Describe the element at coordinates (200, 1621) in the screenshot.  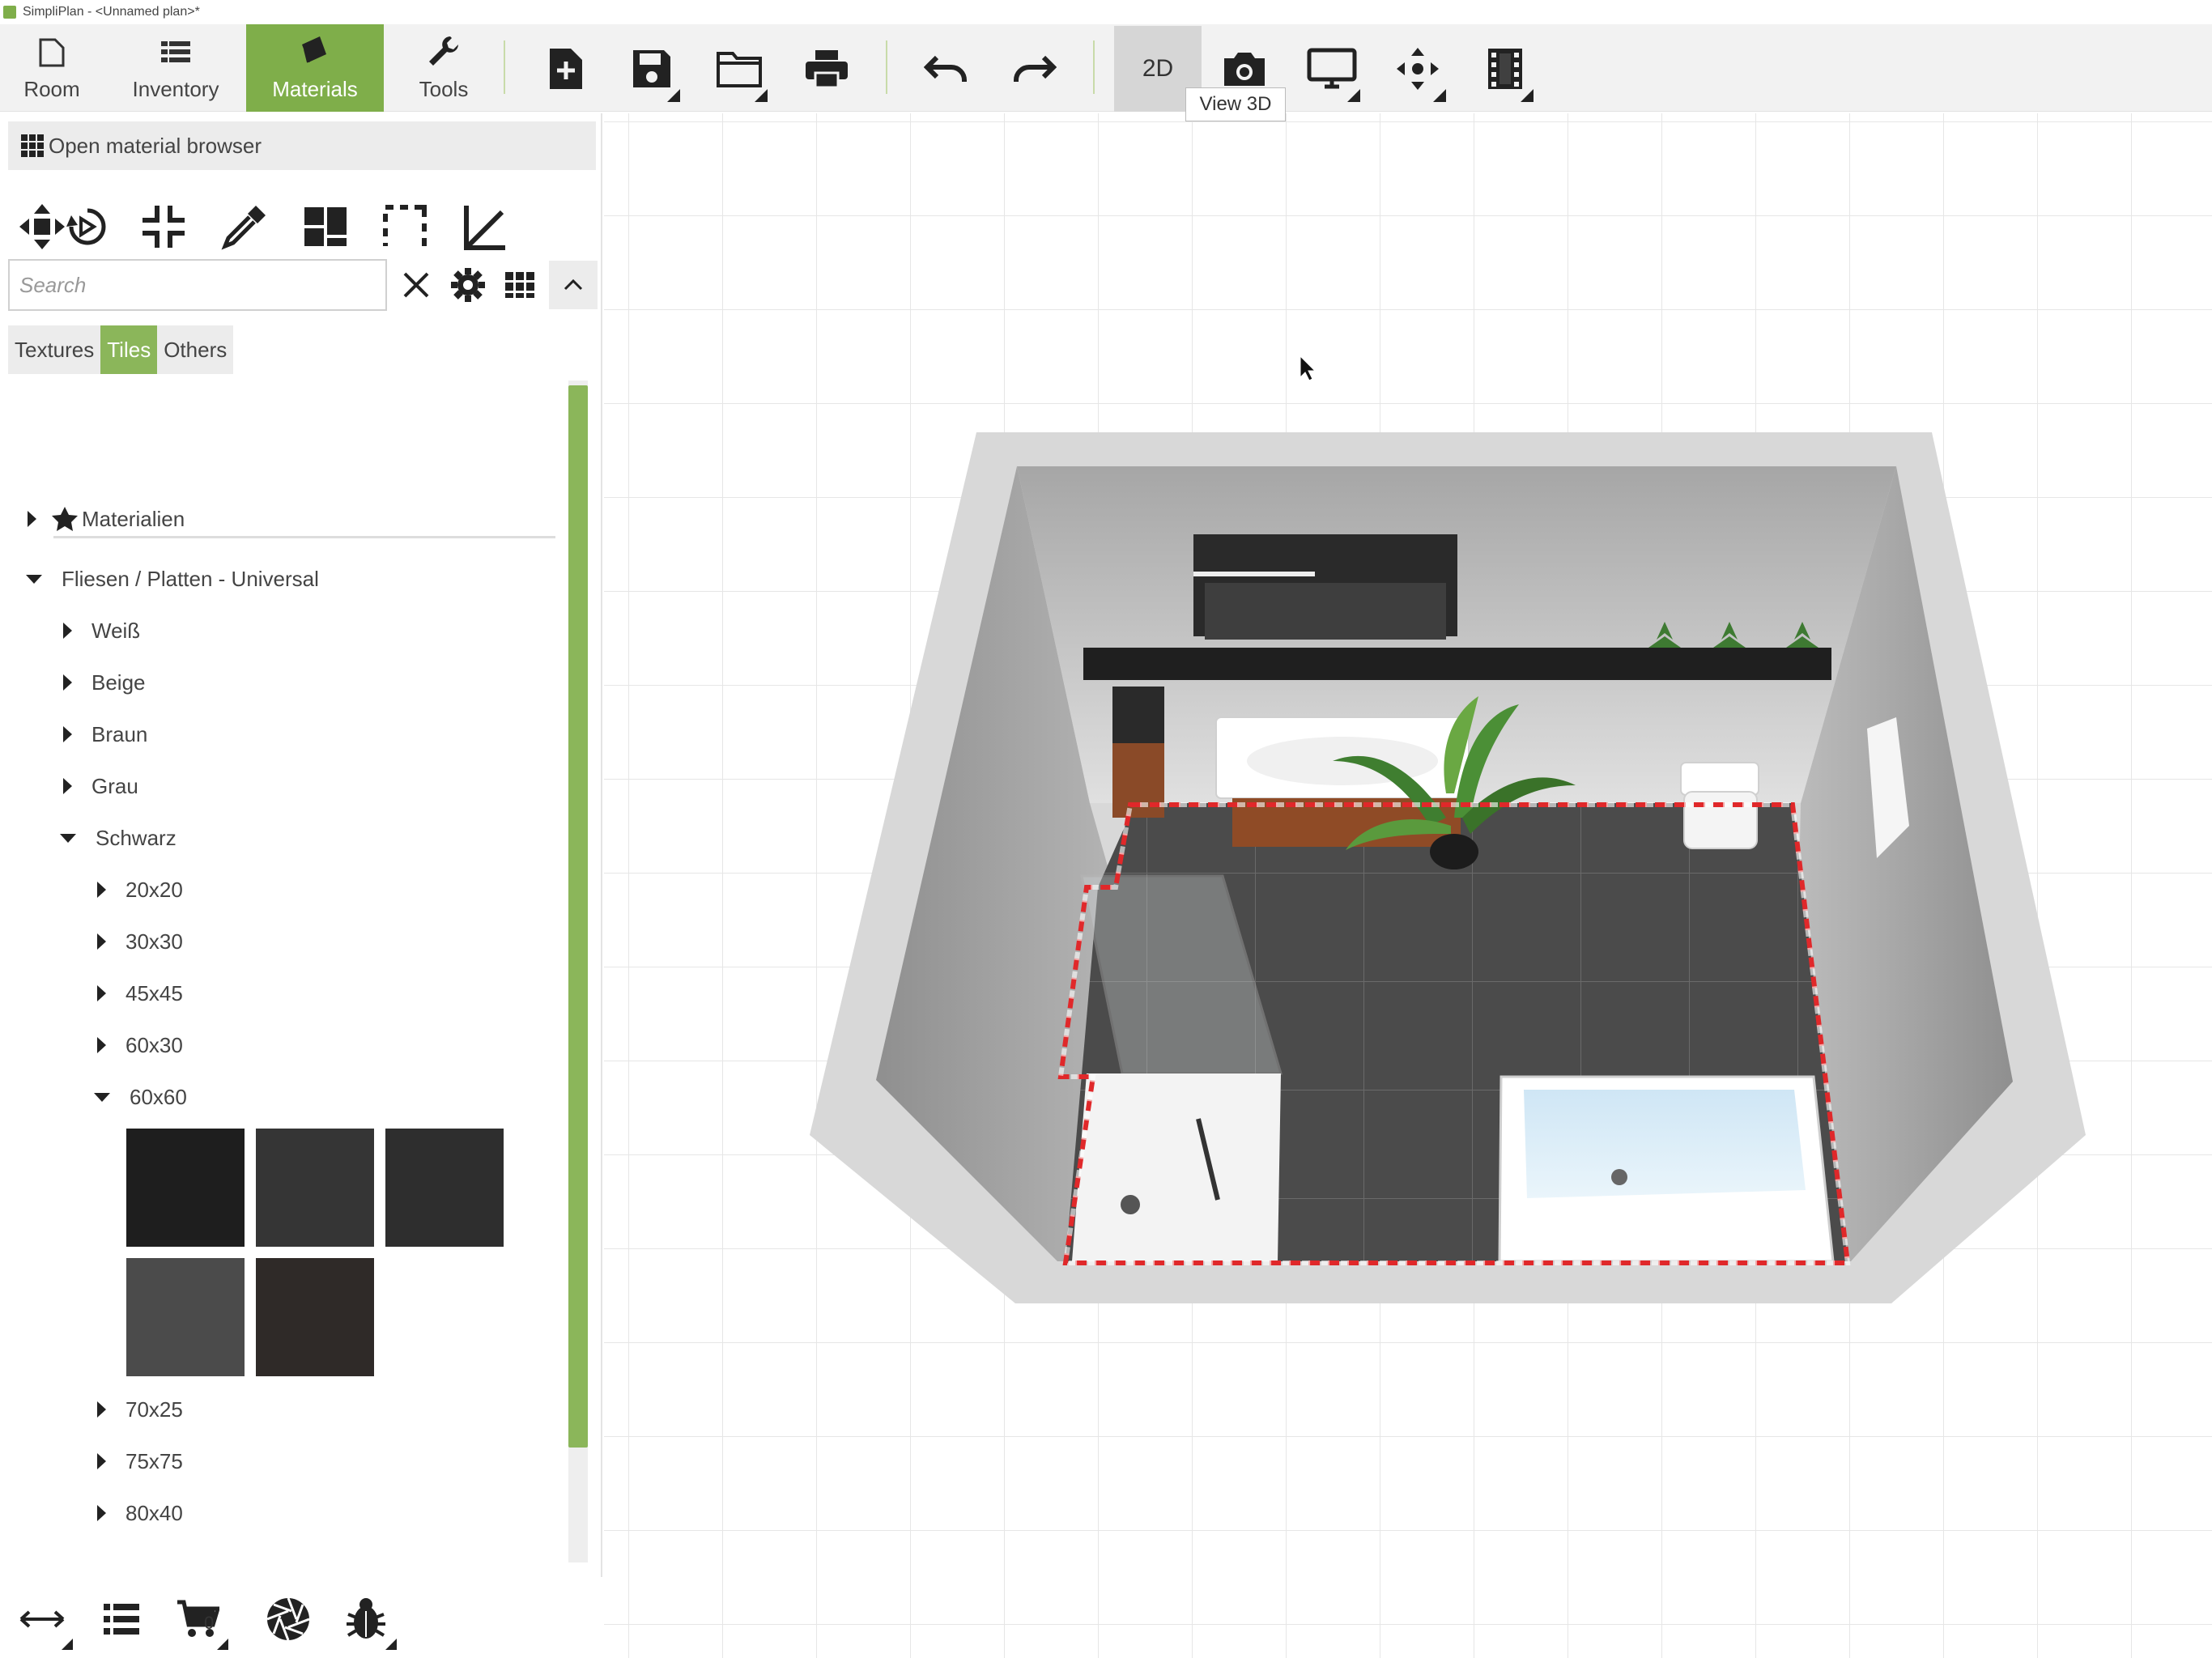
I see `cart-button: 0` at that location.